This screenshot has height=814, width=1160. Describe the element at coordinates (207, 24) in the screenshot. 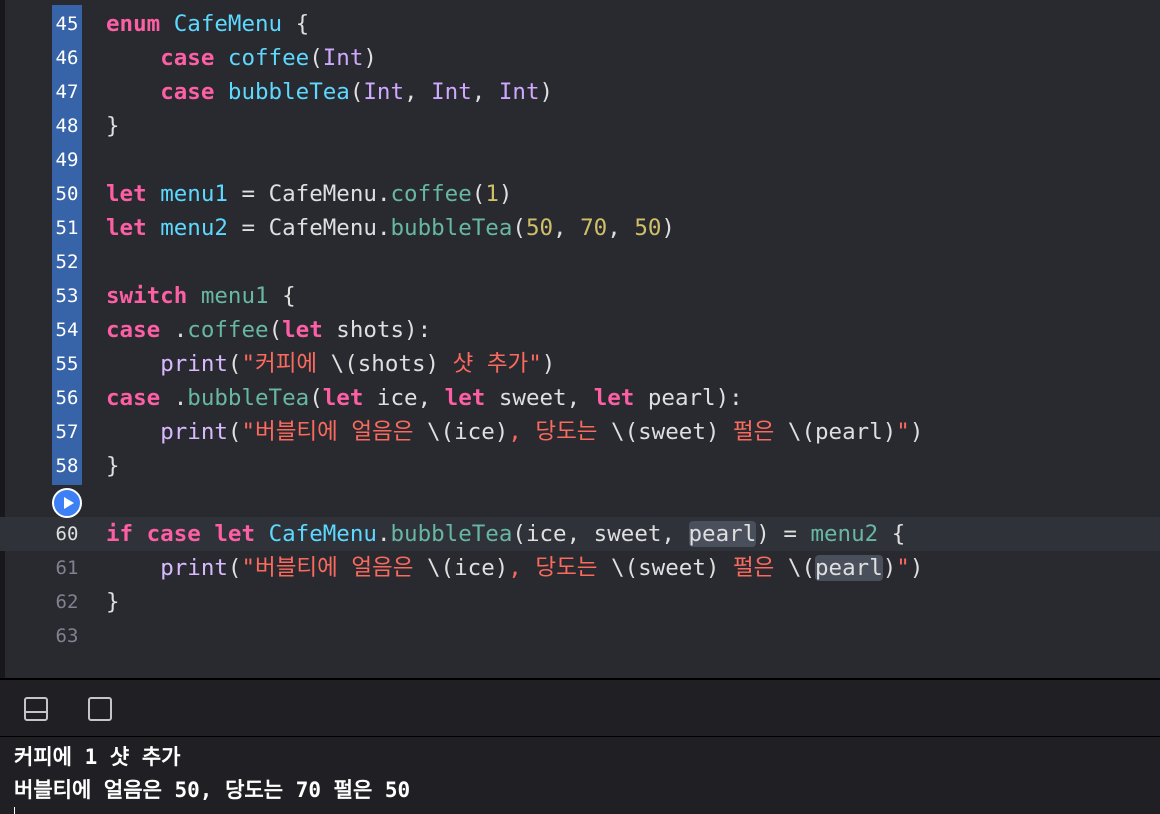

I see `code-text: enum CafeMenu {` at that location.